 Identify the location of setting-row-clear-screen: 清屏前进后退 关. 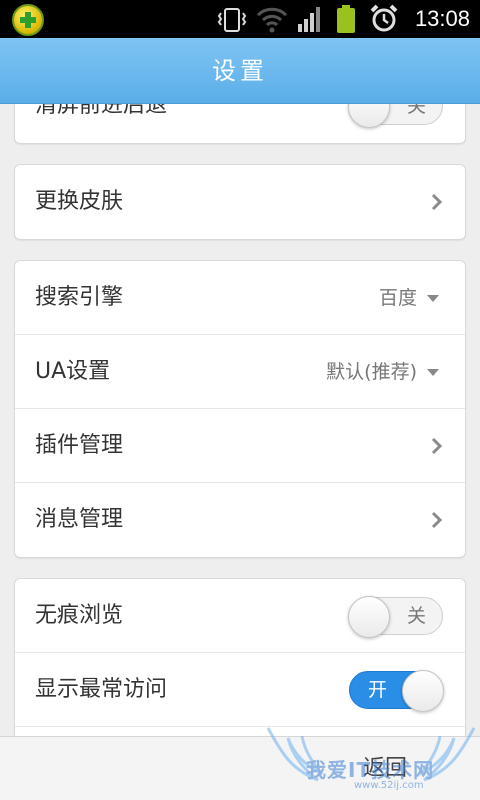
(240, 123).